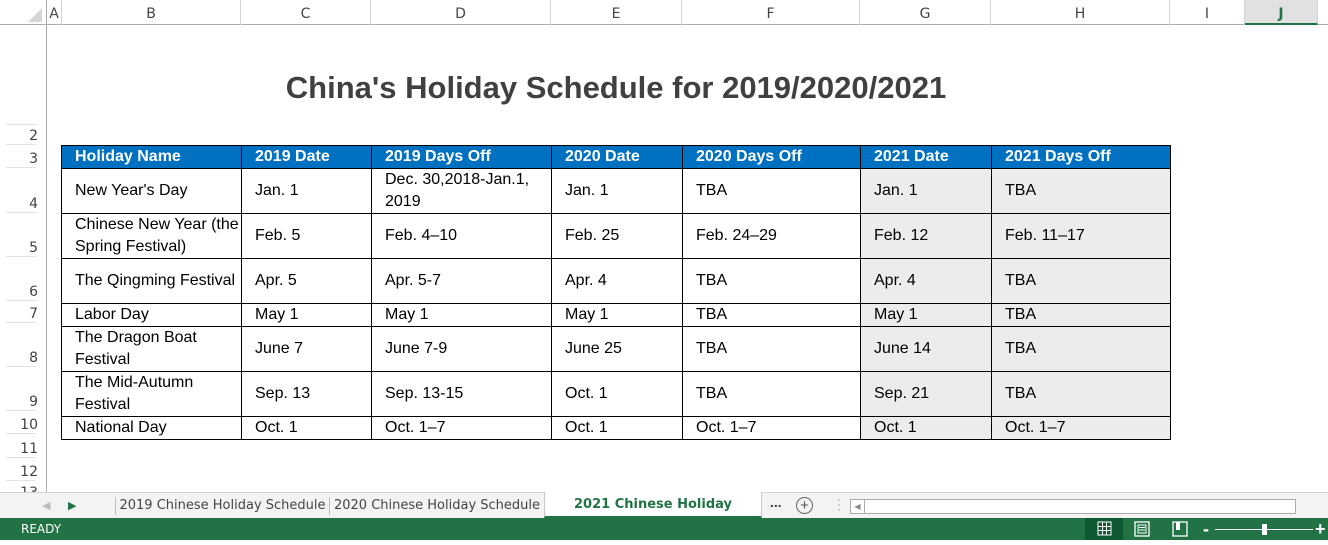 The width and height of the screenshot is (1328, 545). Describe the element at coordinates (461, 349) in the screenshot. I see `table-cell: June 7-9` at that location.